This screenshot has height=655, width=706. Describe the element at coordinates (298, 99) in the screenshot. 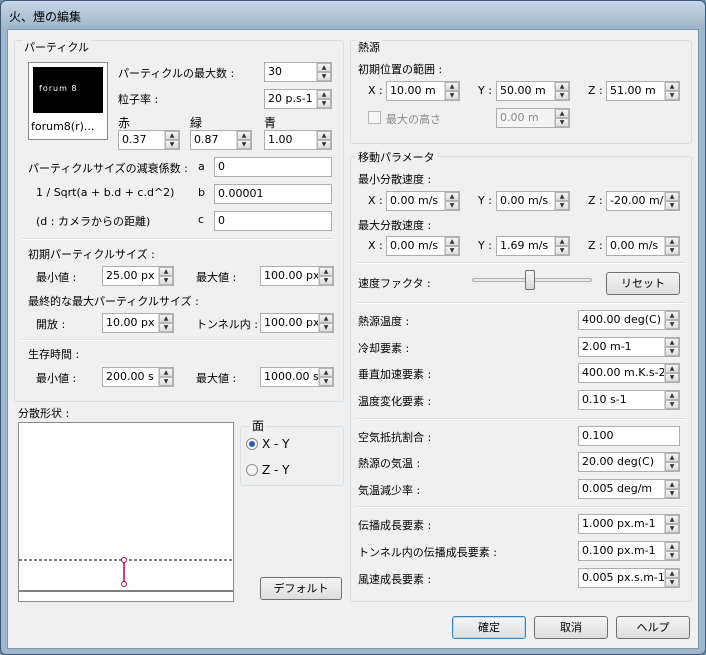

I see `rate-input: 20 p.s-1 ▲ ▼` at that location.